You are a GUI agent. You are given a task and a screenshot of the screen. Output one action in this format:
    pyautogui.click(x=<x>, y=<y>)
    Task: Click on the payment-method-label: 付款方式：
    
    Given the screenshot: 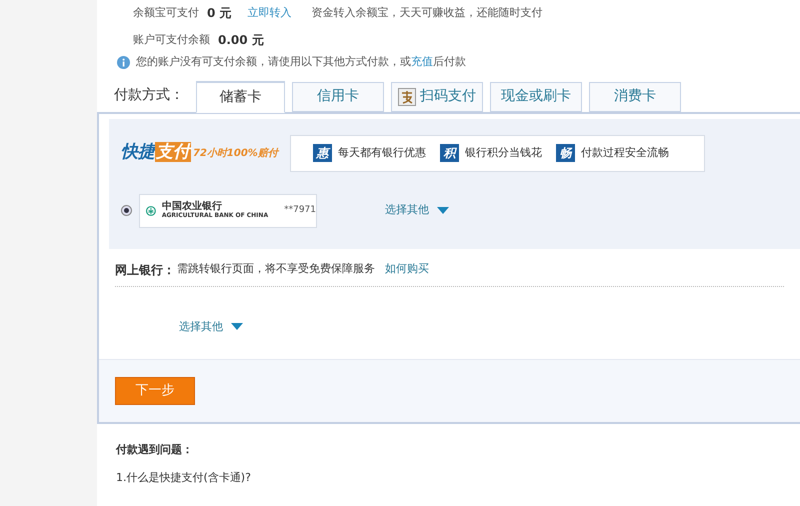 What is the action you would take?
    pyautogui.click(x=149, y=95)
    